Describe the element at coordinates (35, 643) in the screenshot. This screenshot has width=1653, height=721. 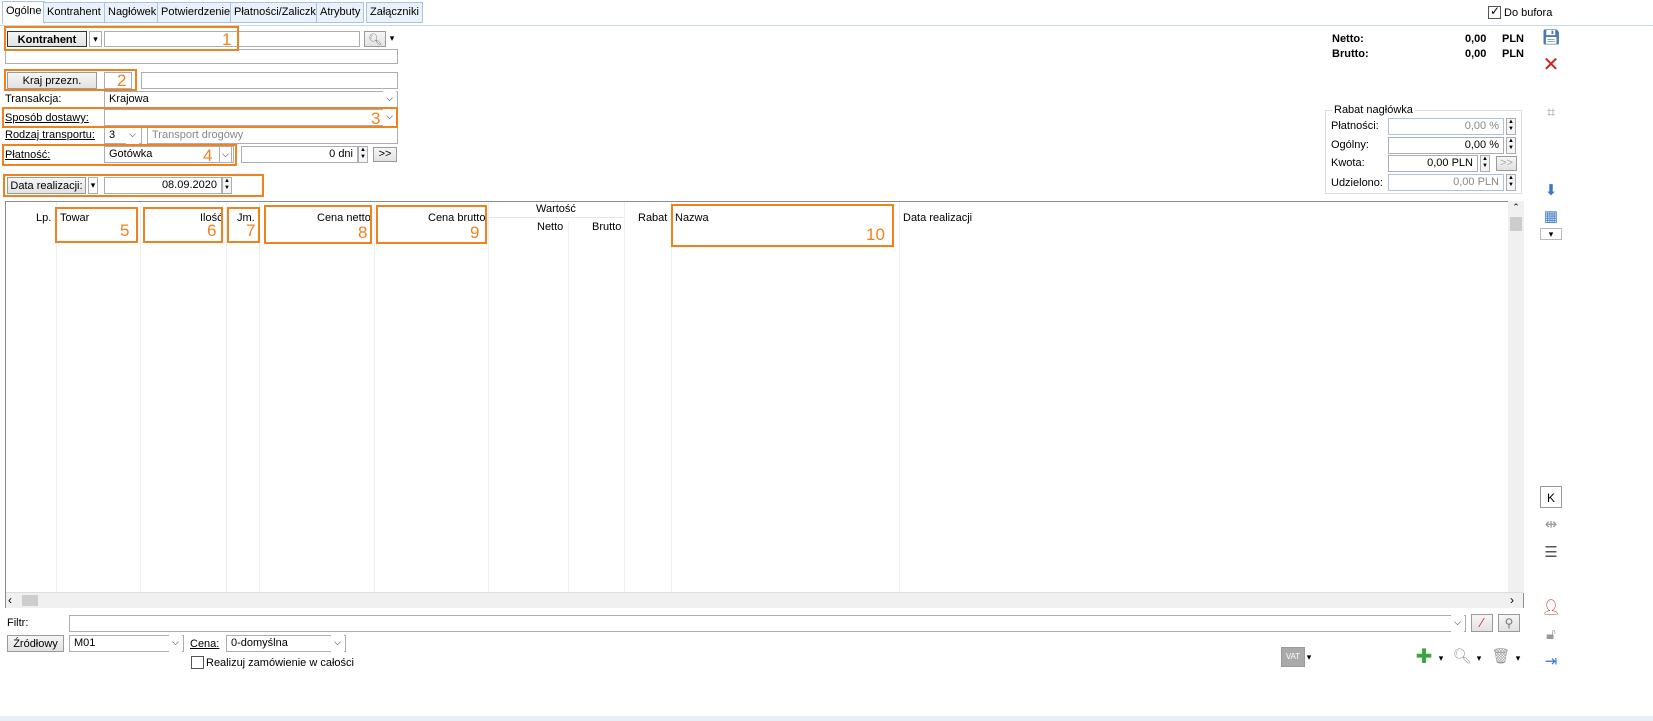
I see `zrodlowy-button: Źródłowy` at that location.